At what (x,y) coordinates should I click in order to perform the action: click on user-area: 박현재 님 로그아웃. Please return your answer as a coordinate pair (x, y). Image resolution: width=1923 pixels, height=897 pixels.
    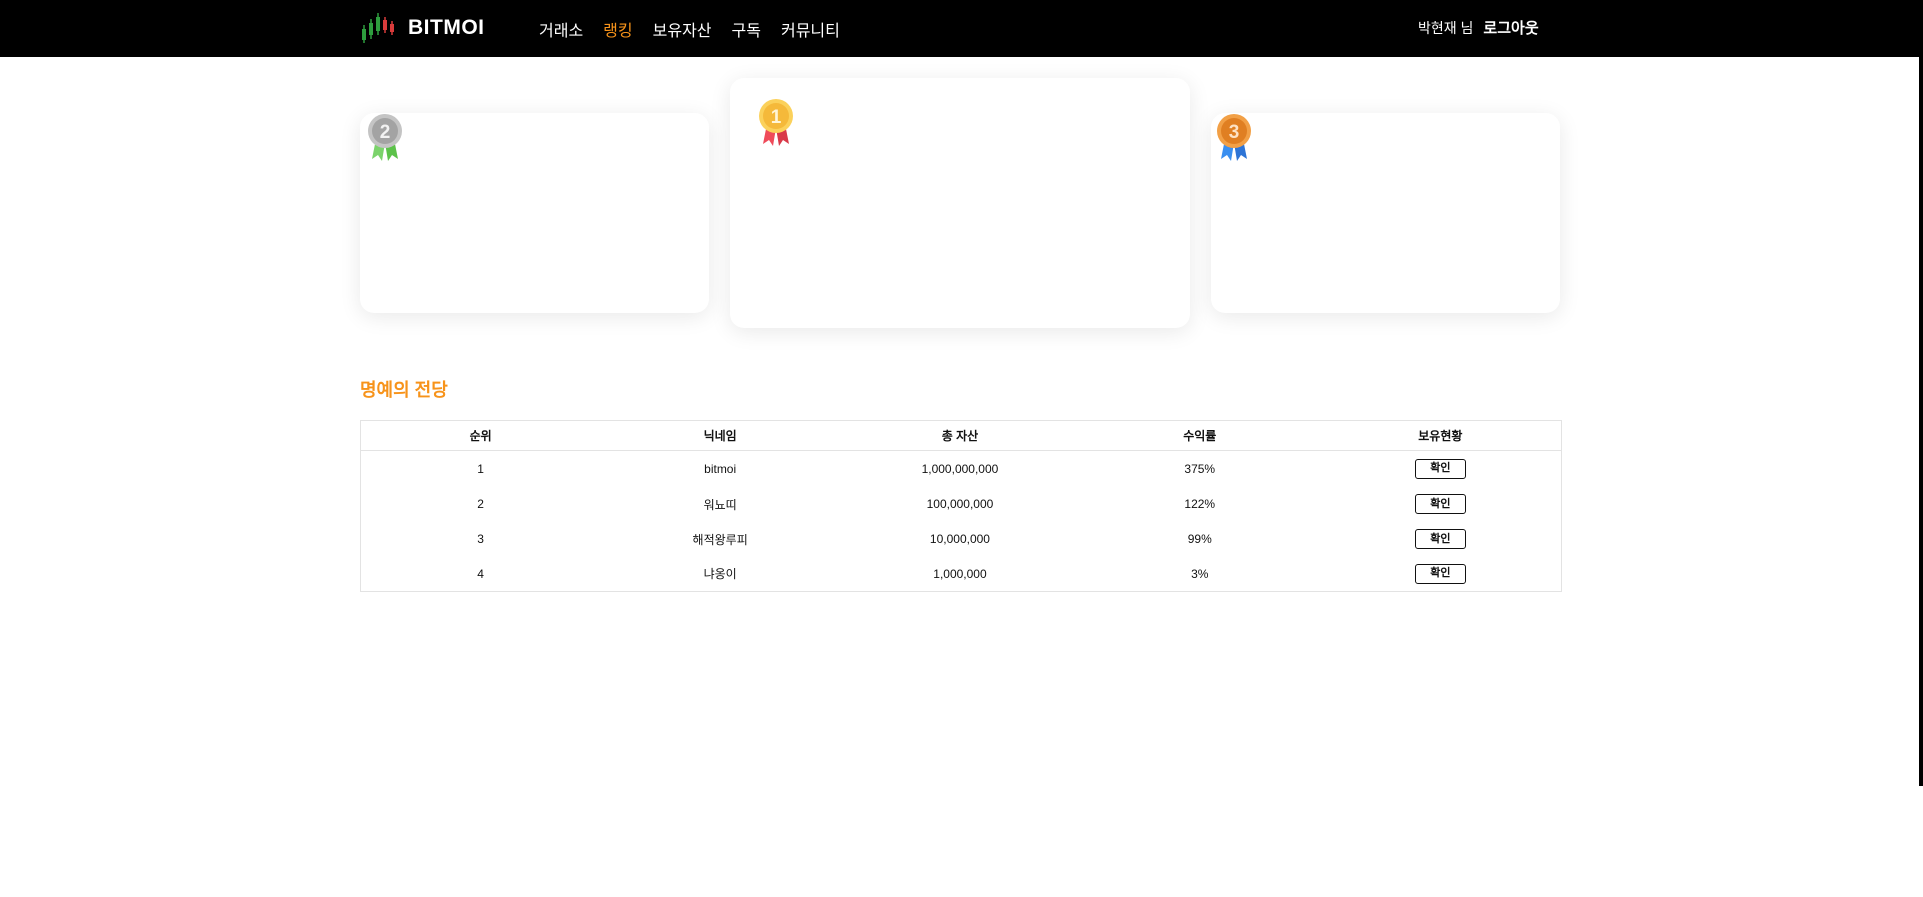
    Looking at the image, I should click on (1478, 27).